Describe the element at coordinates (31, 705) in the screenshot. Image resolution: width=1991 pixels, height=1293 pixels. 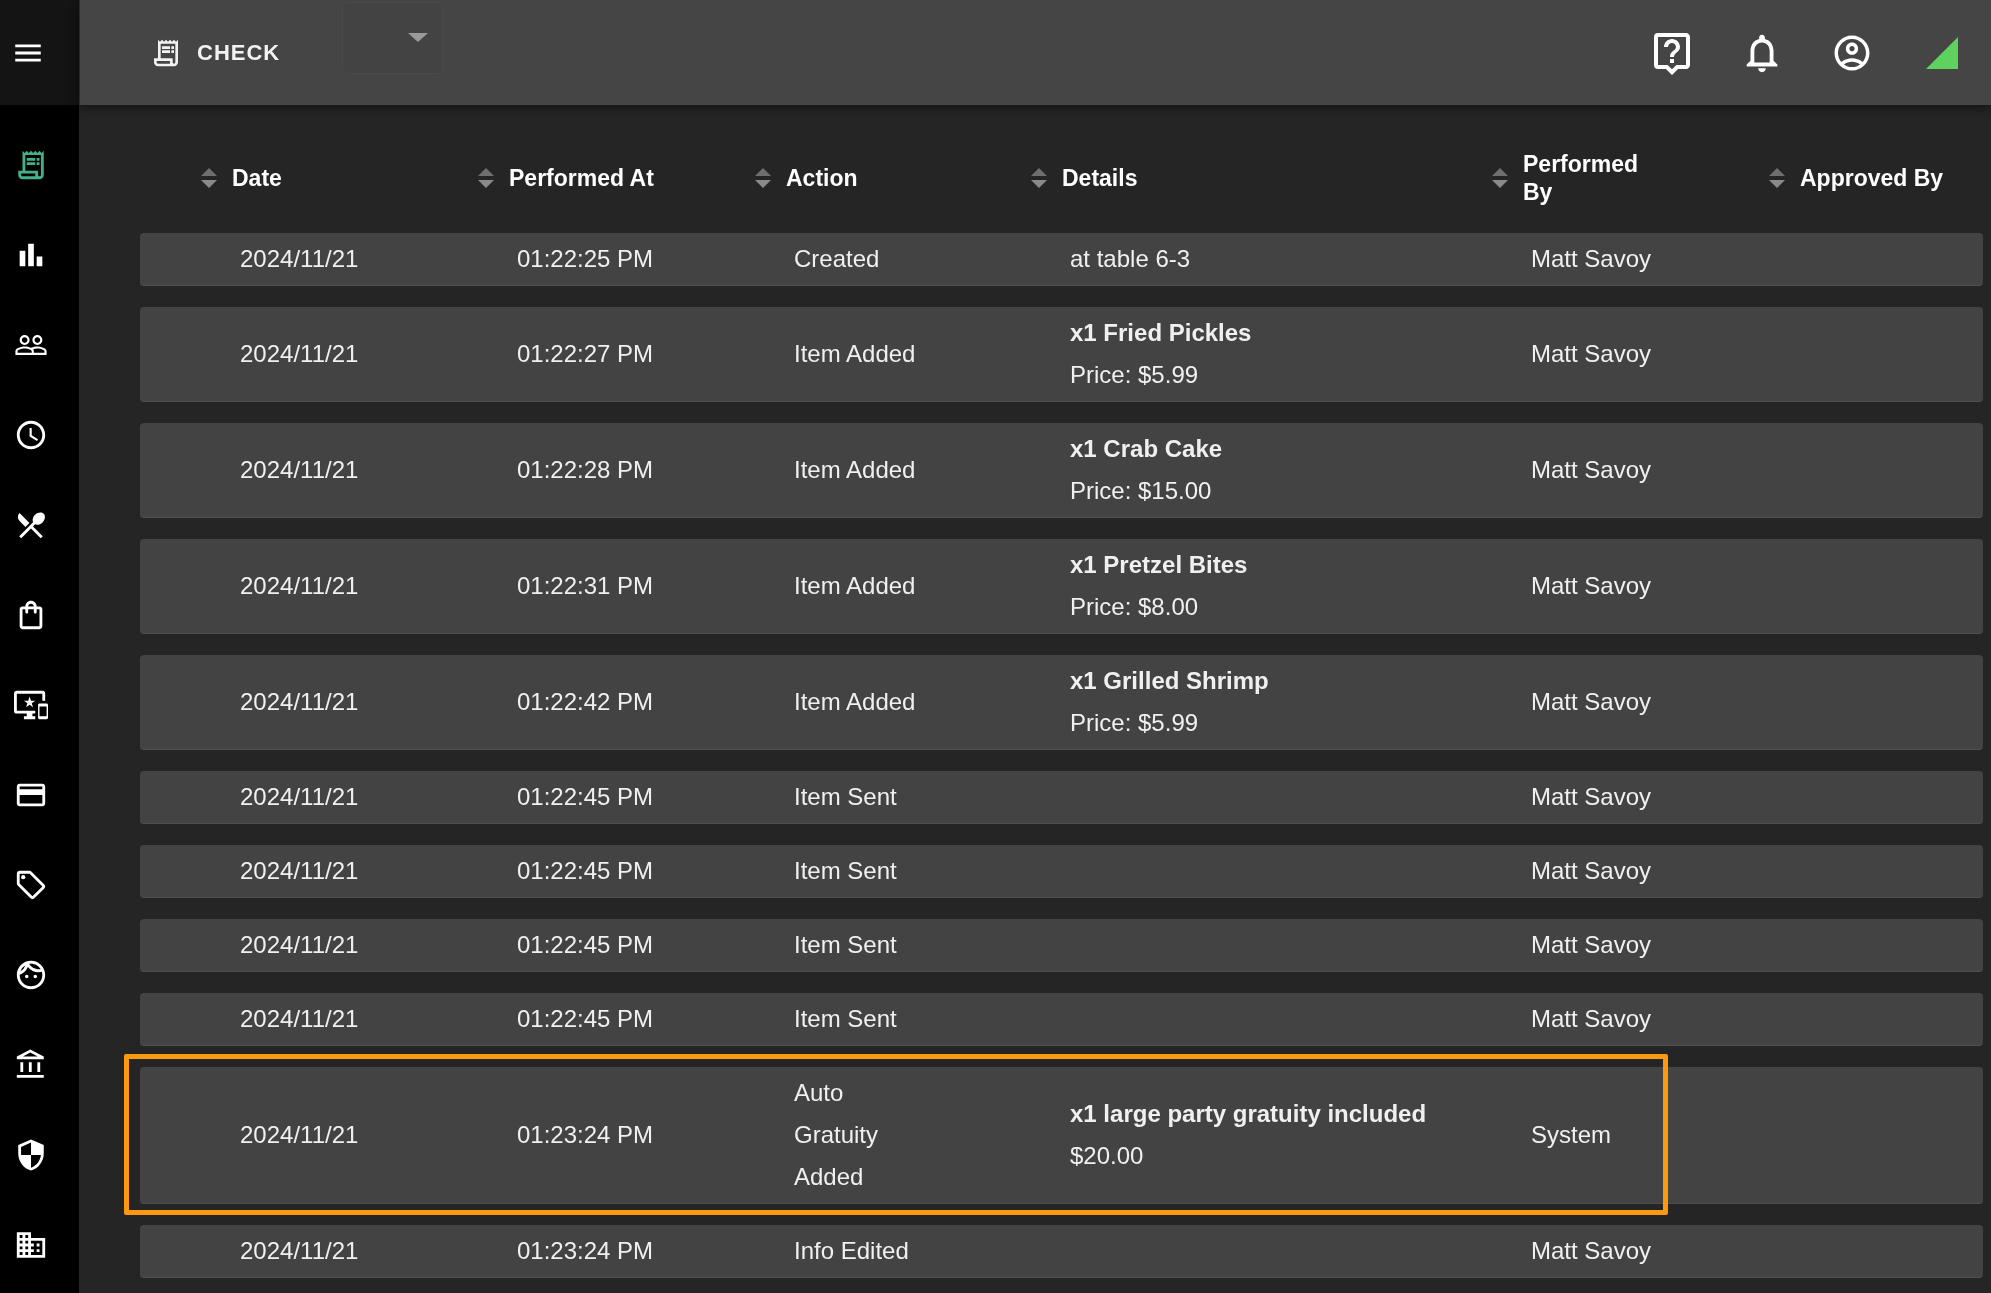
I see `devices-icon` at that location.